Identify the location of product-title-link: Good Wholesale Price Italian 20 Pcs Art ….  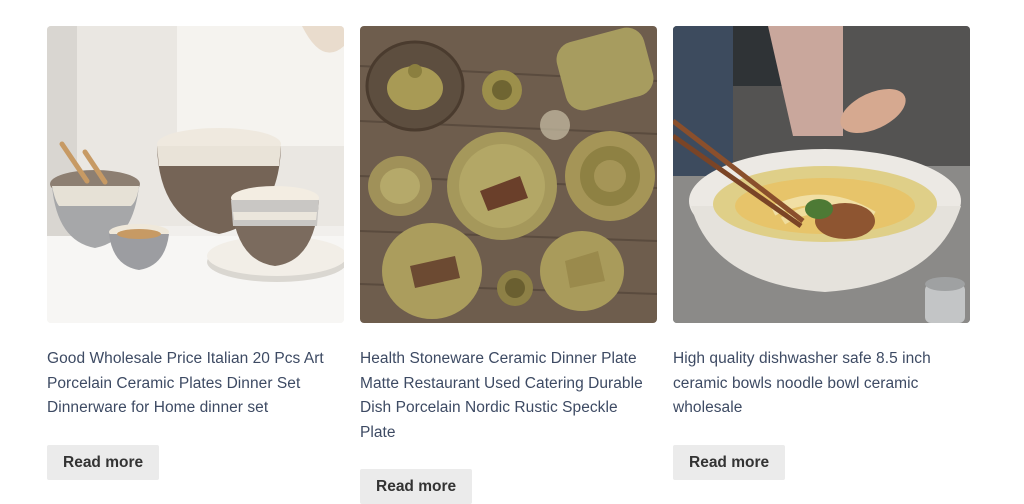
(195, 384).